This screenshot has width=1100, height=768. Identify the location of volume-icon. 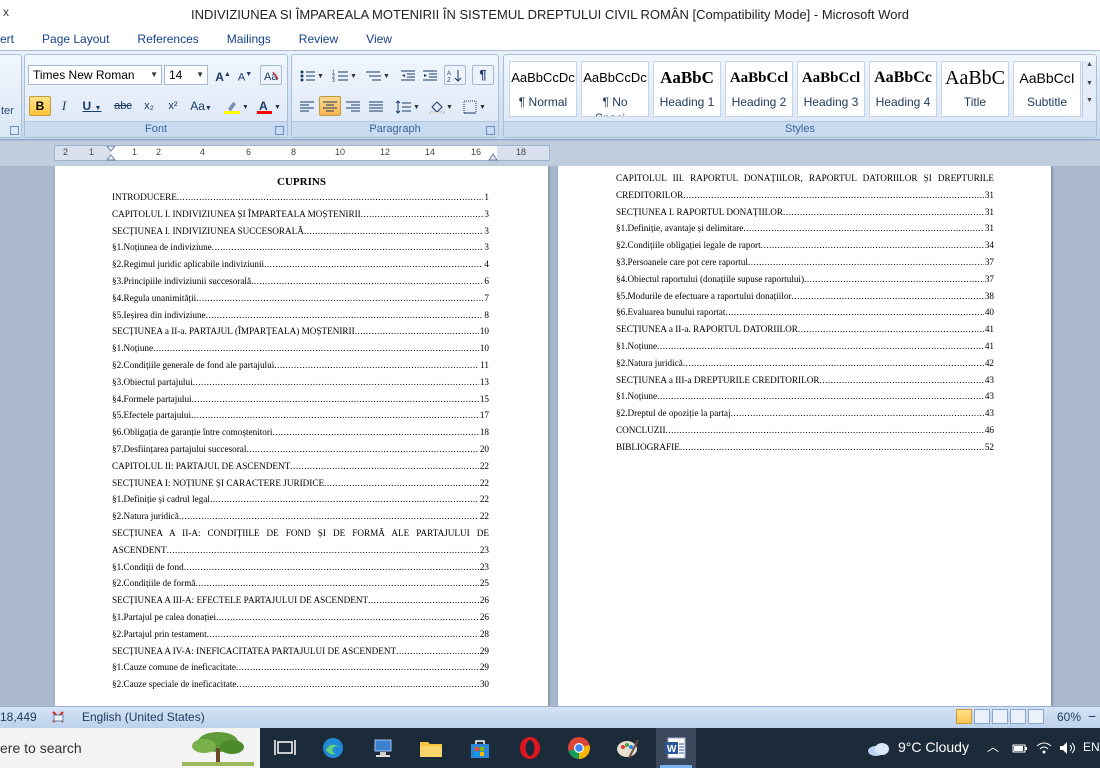
(1068, 748).